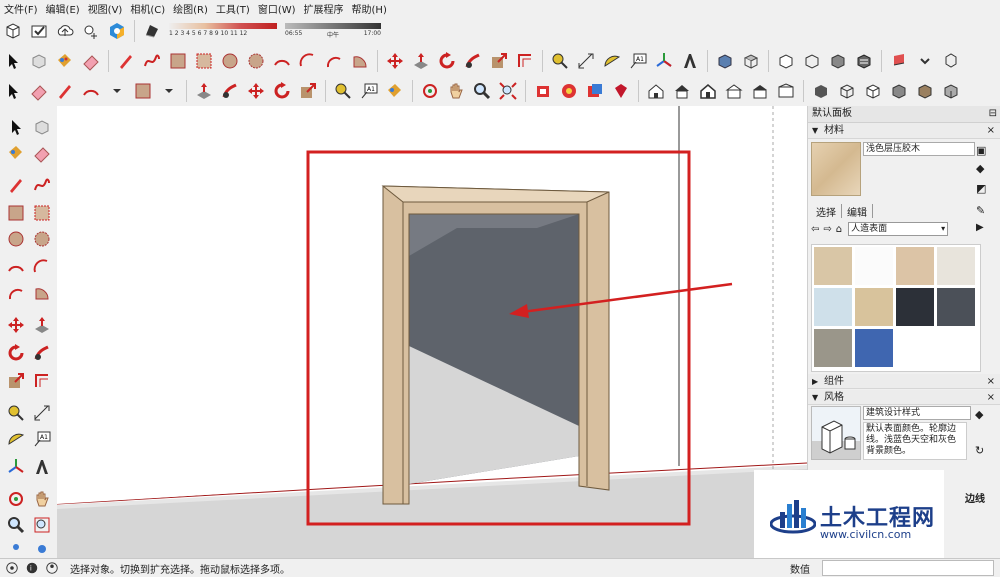  Describe the element at coordinates (16, 239) in the screenshot. I see `circle-tool-icon` at that location.